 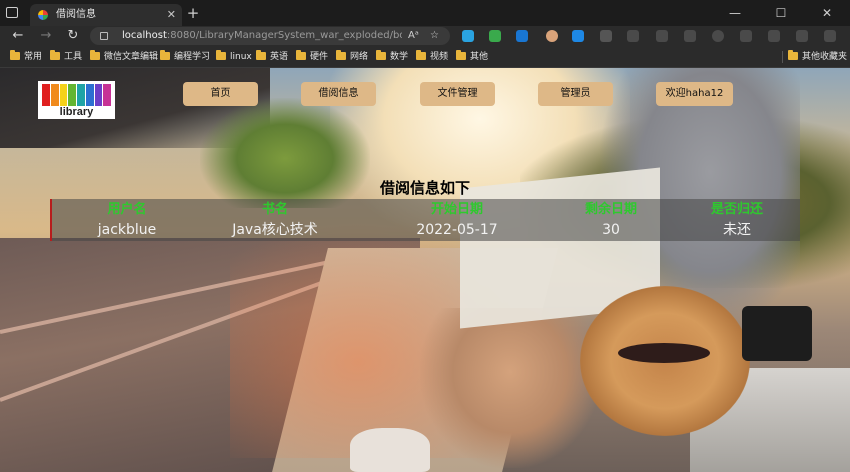 I want to click on close-window-button: ✕, so click(x=827, y=13).